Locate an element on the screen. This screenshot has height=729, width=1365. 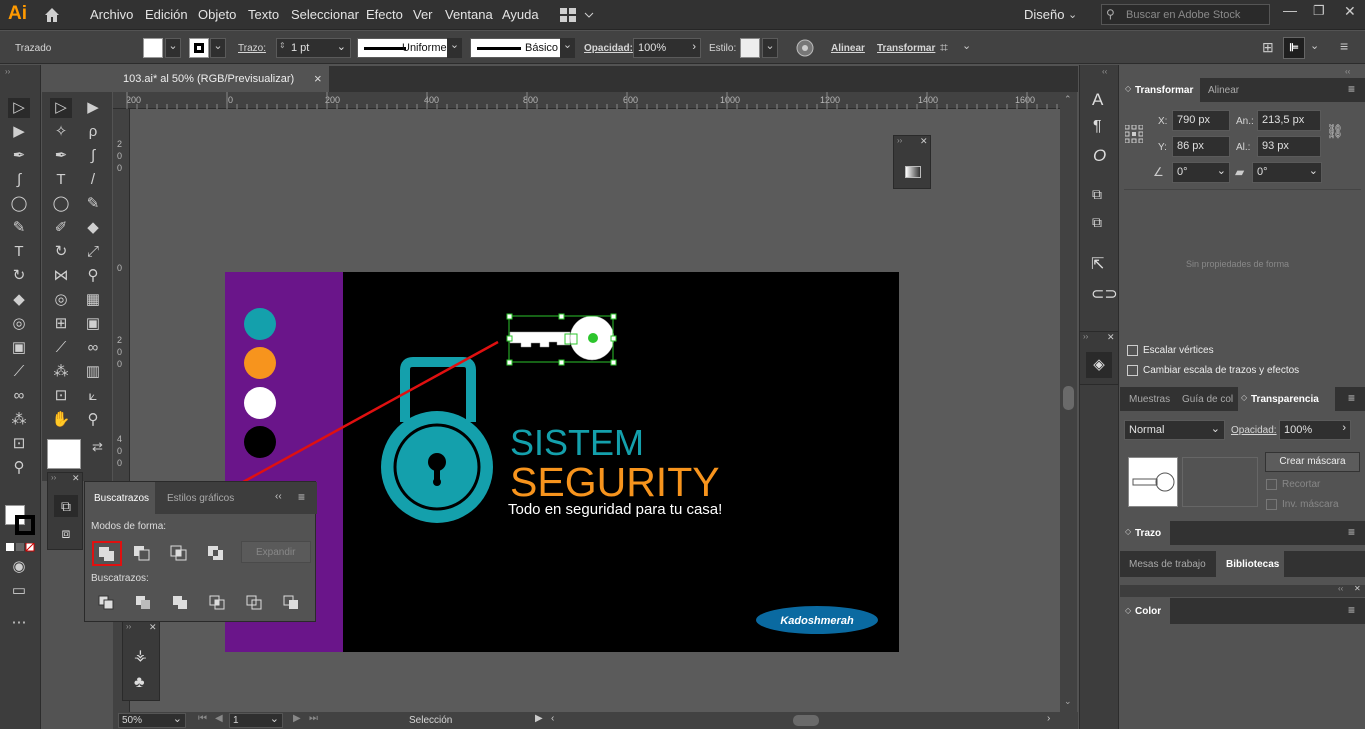
align-panel-icon: ⧈ is located at coordinates (66, 535).